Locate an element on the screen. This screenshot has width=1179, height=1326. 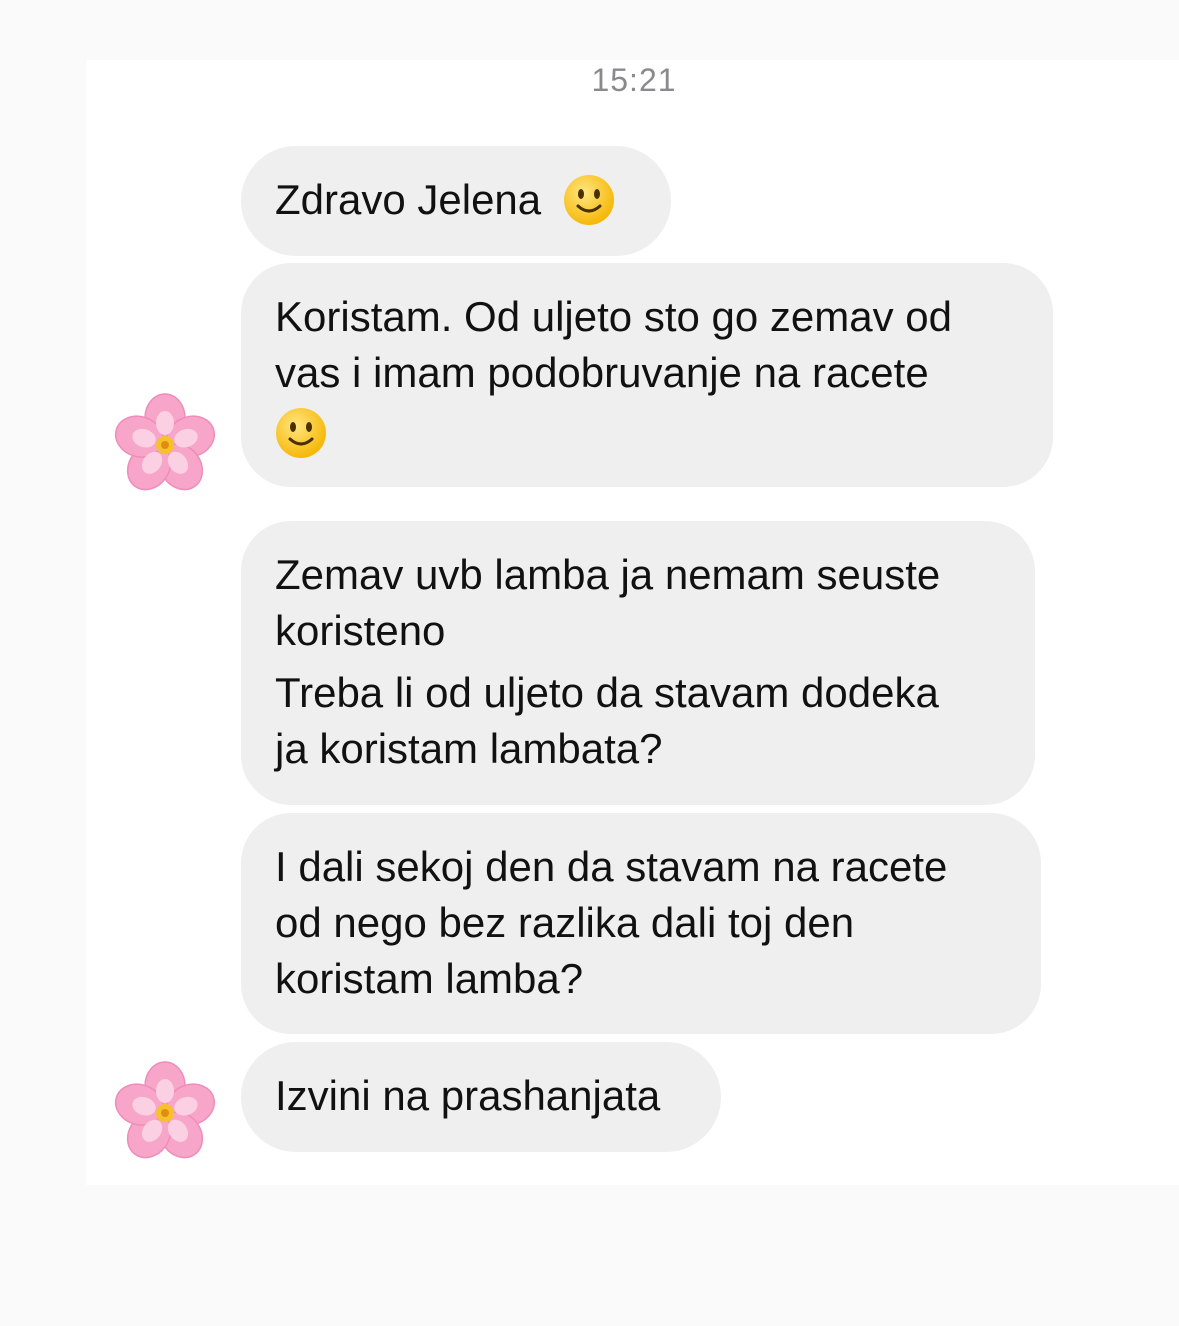
message-bubble: Zdravo Jelena is located at coordinates (456, 201).